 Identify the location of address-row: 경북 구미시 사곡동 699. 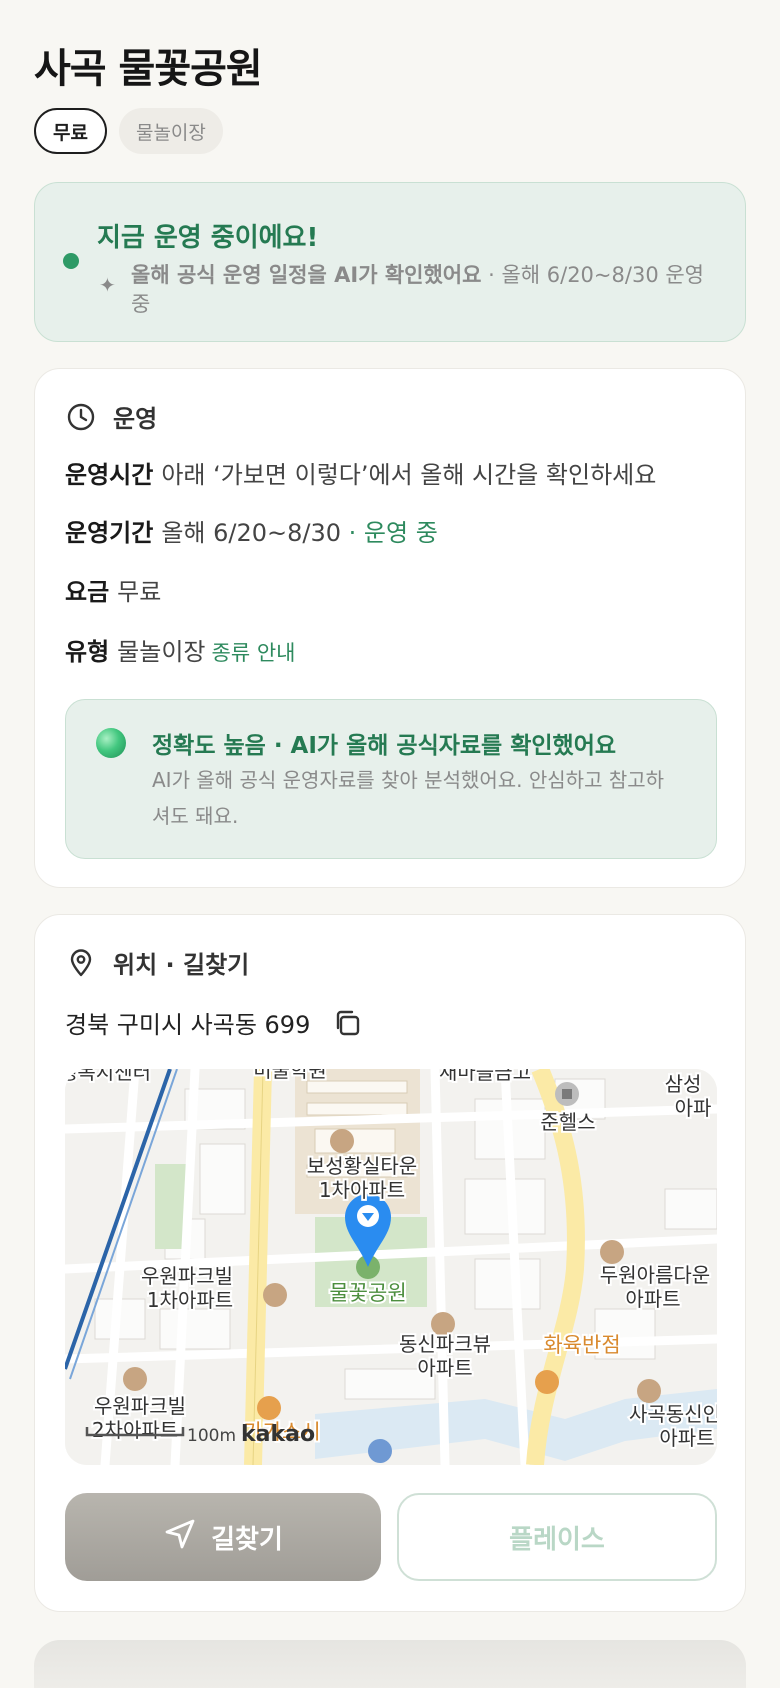
(213, 1022).